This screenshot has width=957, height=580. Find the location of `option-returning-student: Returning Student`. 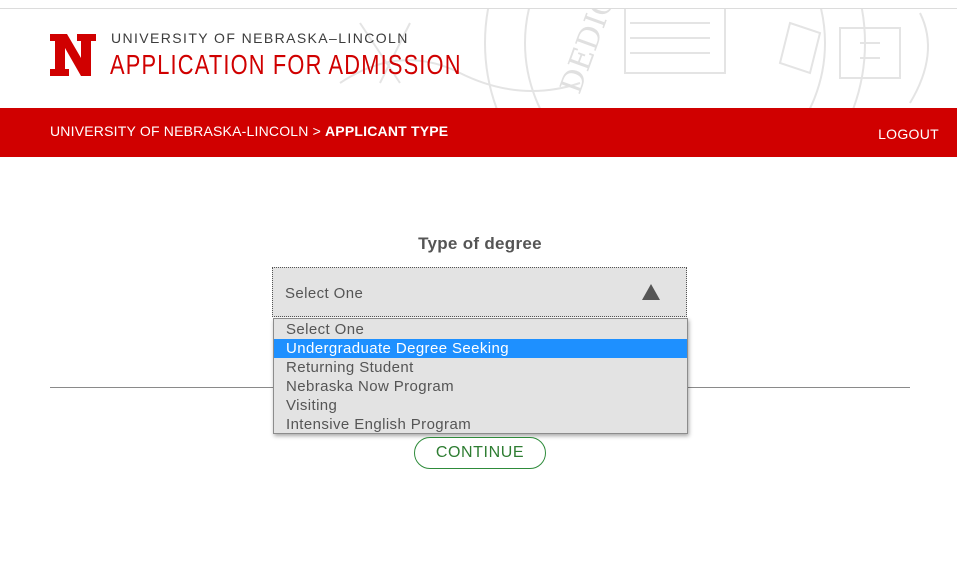

option-returning-student: Returning Student is located at coordinates (480, 367).